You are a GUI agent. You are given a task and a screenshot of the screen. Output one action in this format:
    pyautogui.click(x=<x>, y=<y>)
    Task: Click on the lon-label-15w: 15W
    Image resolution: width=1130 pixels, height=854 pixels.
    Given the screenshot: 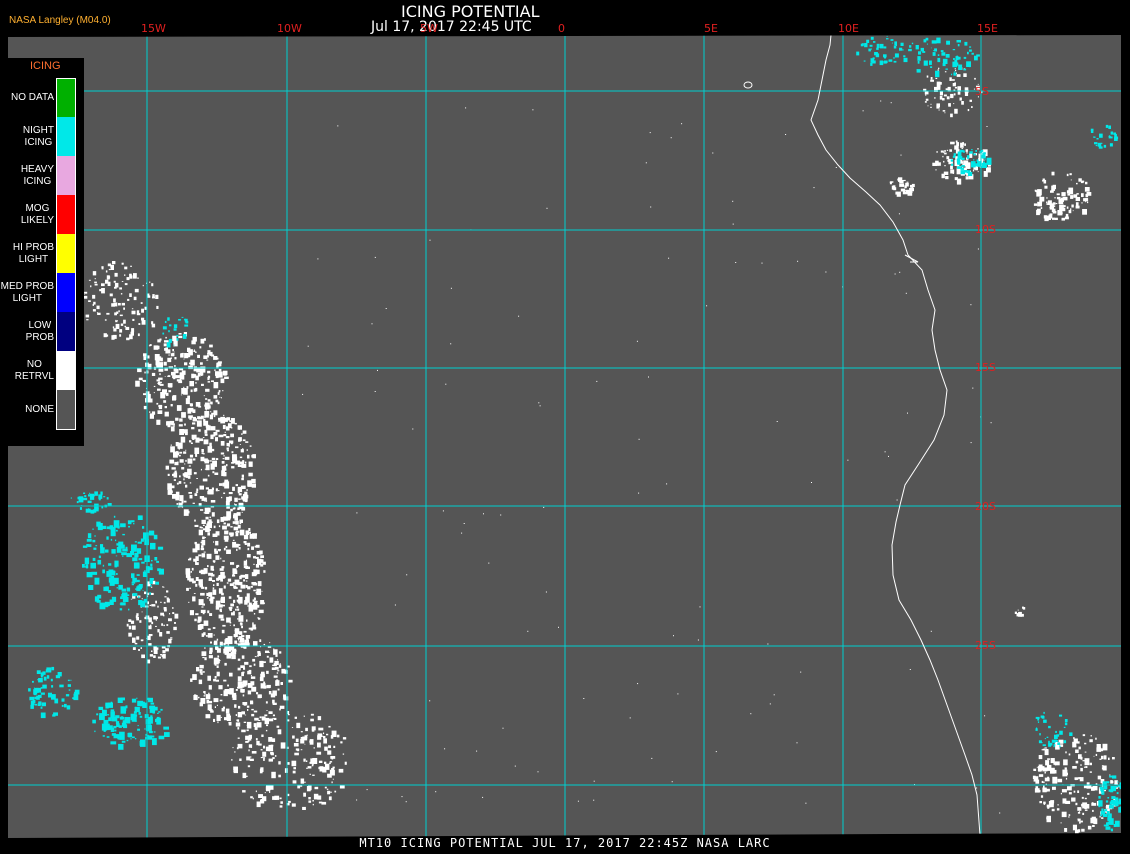 What is the action you would take?
    pyautogui.click(x=153, y=28)
    